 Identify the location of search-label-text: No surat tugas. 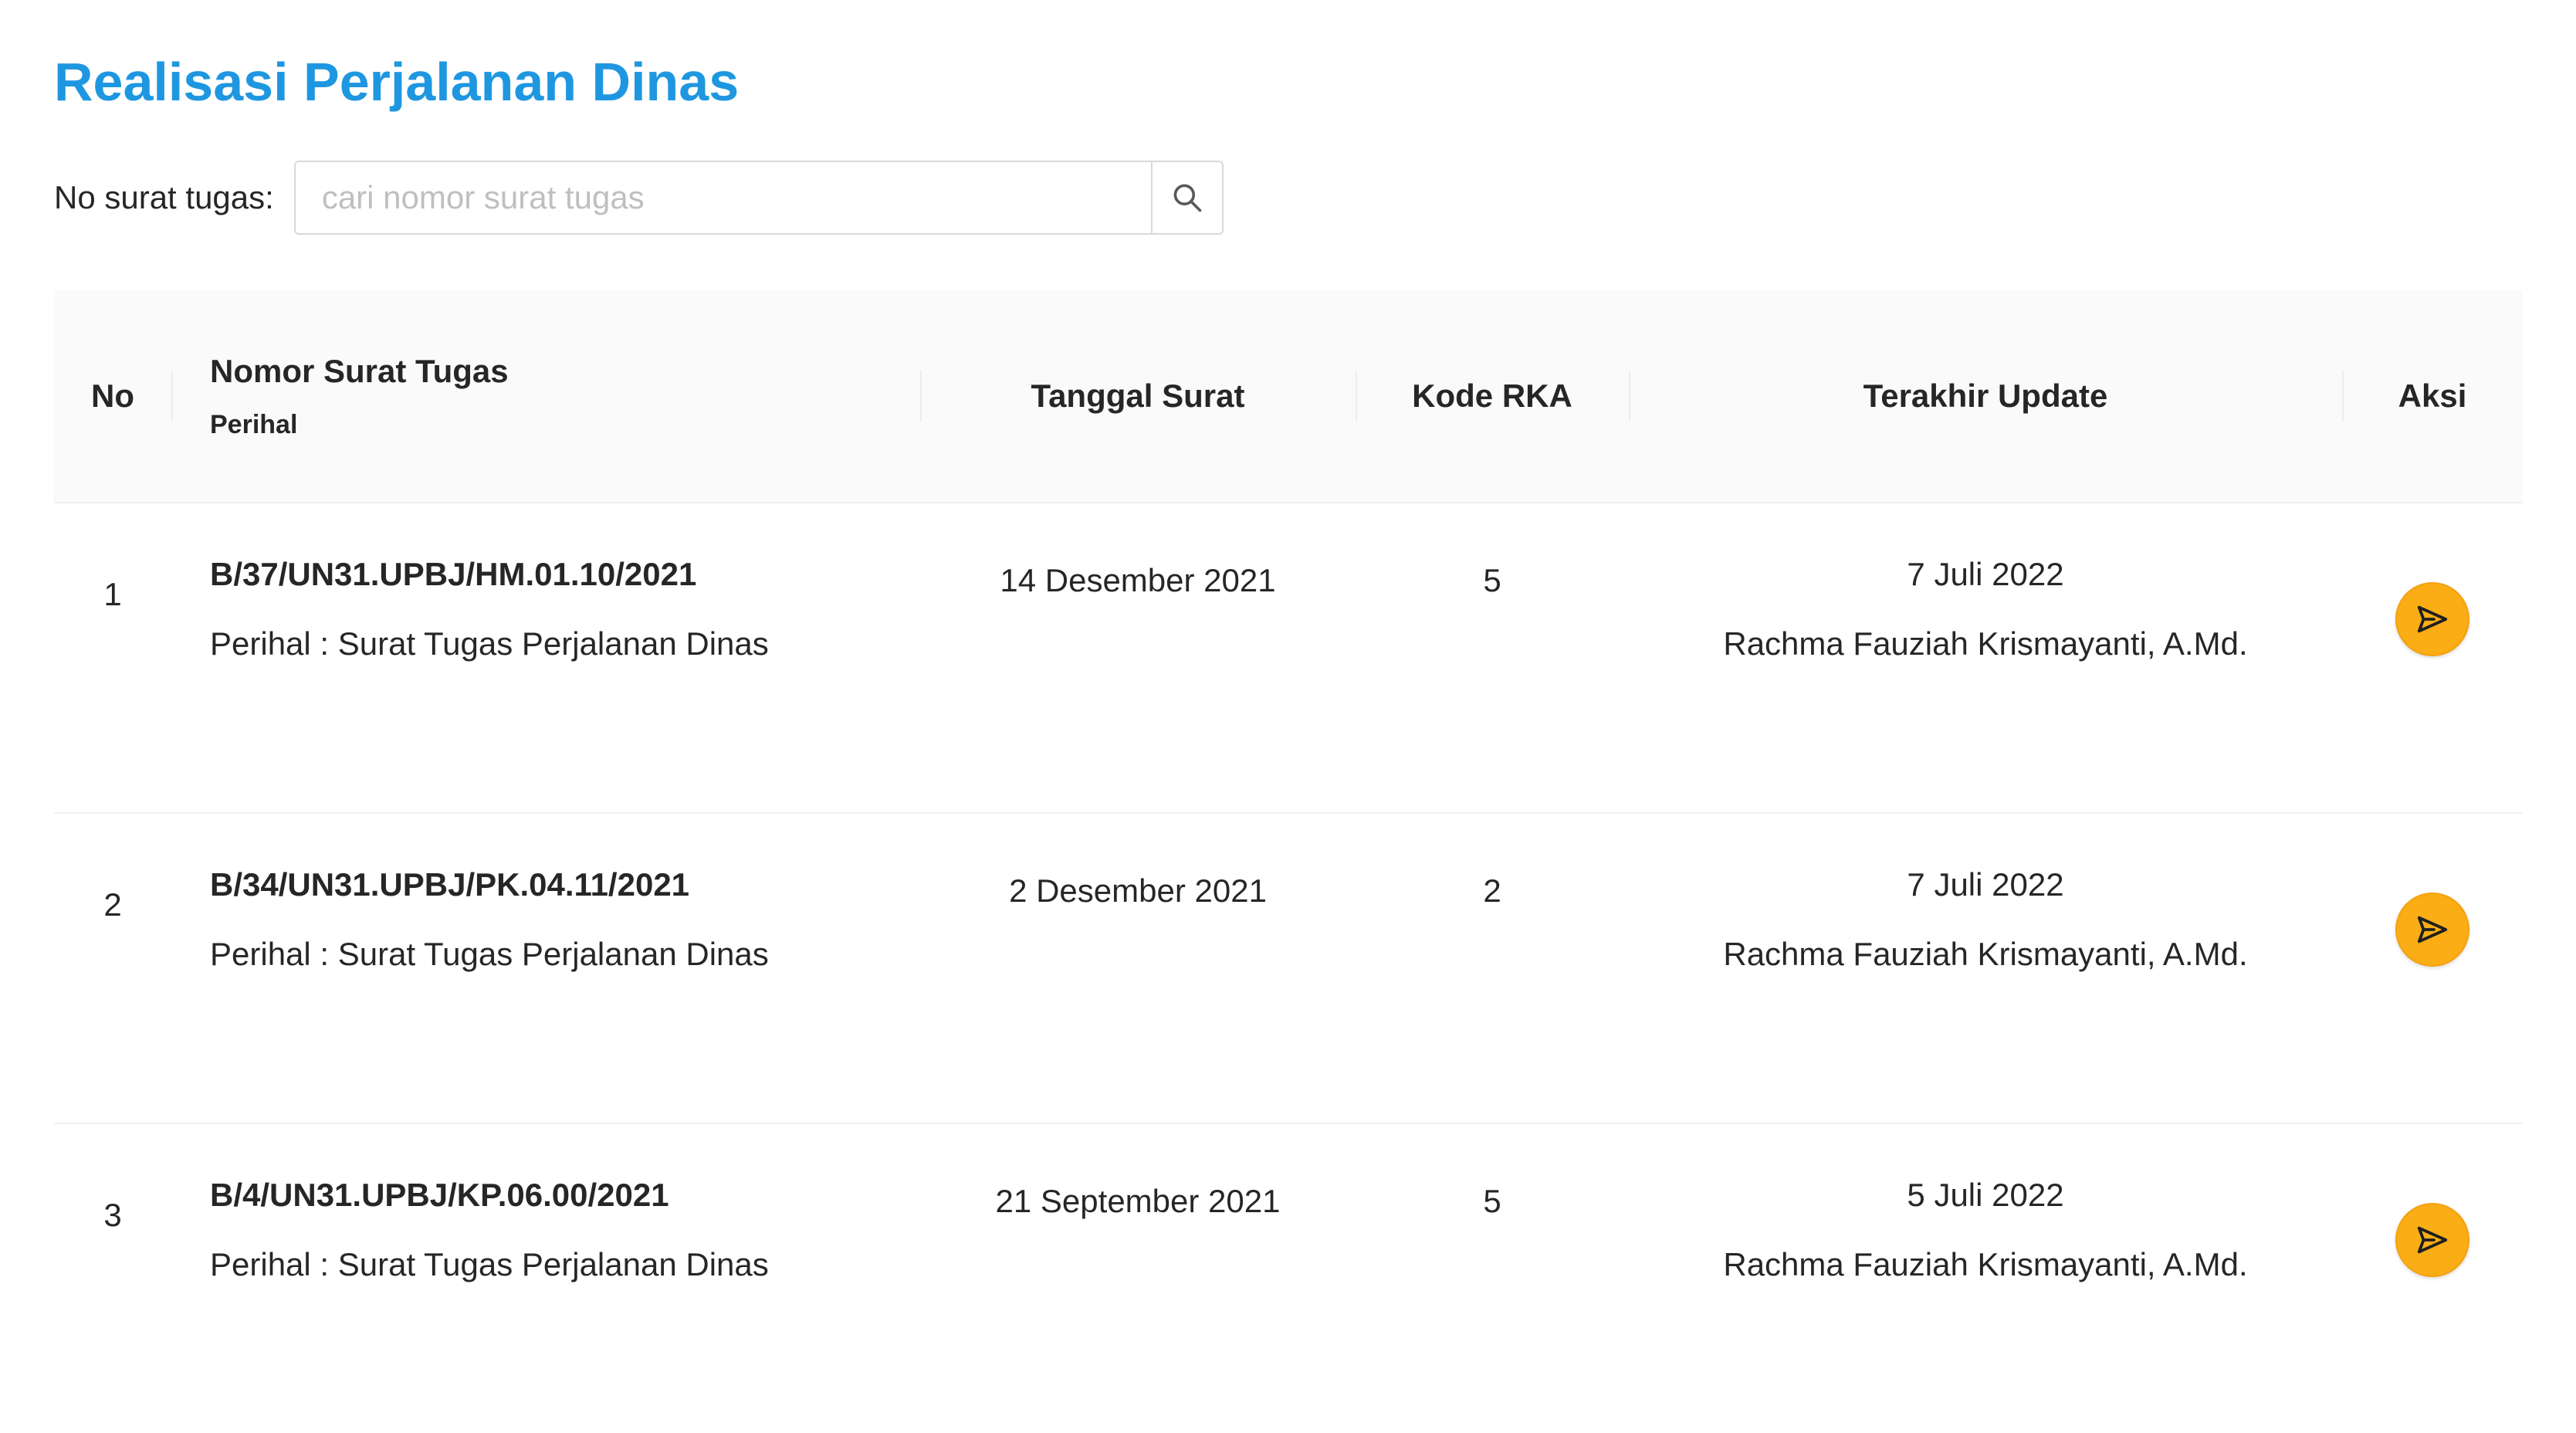
(160, 197).